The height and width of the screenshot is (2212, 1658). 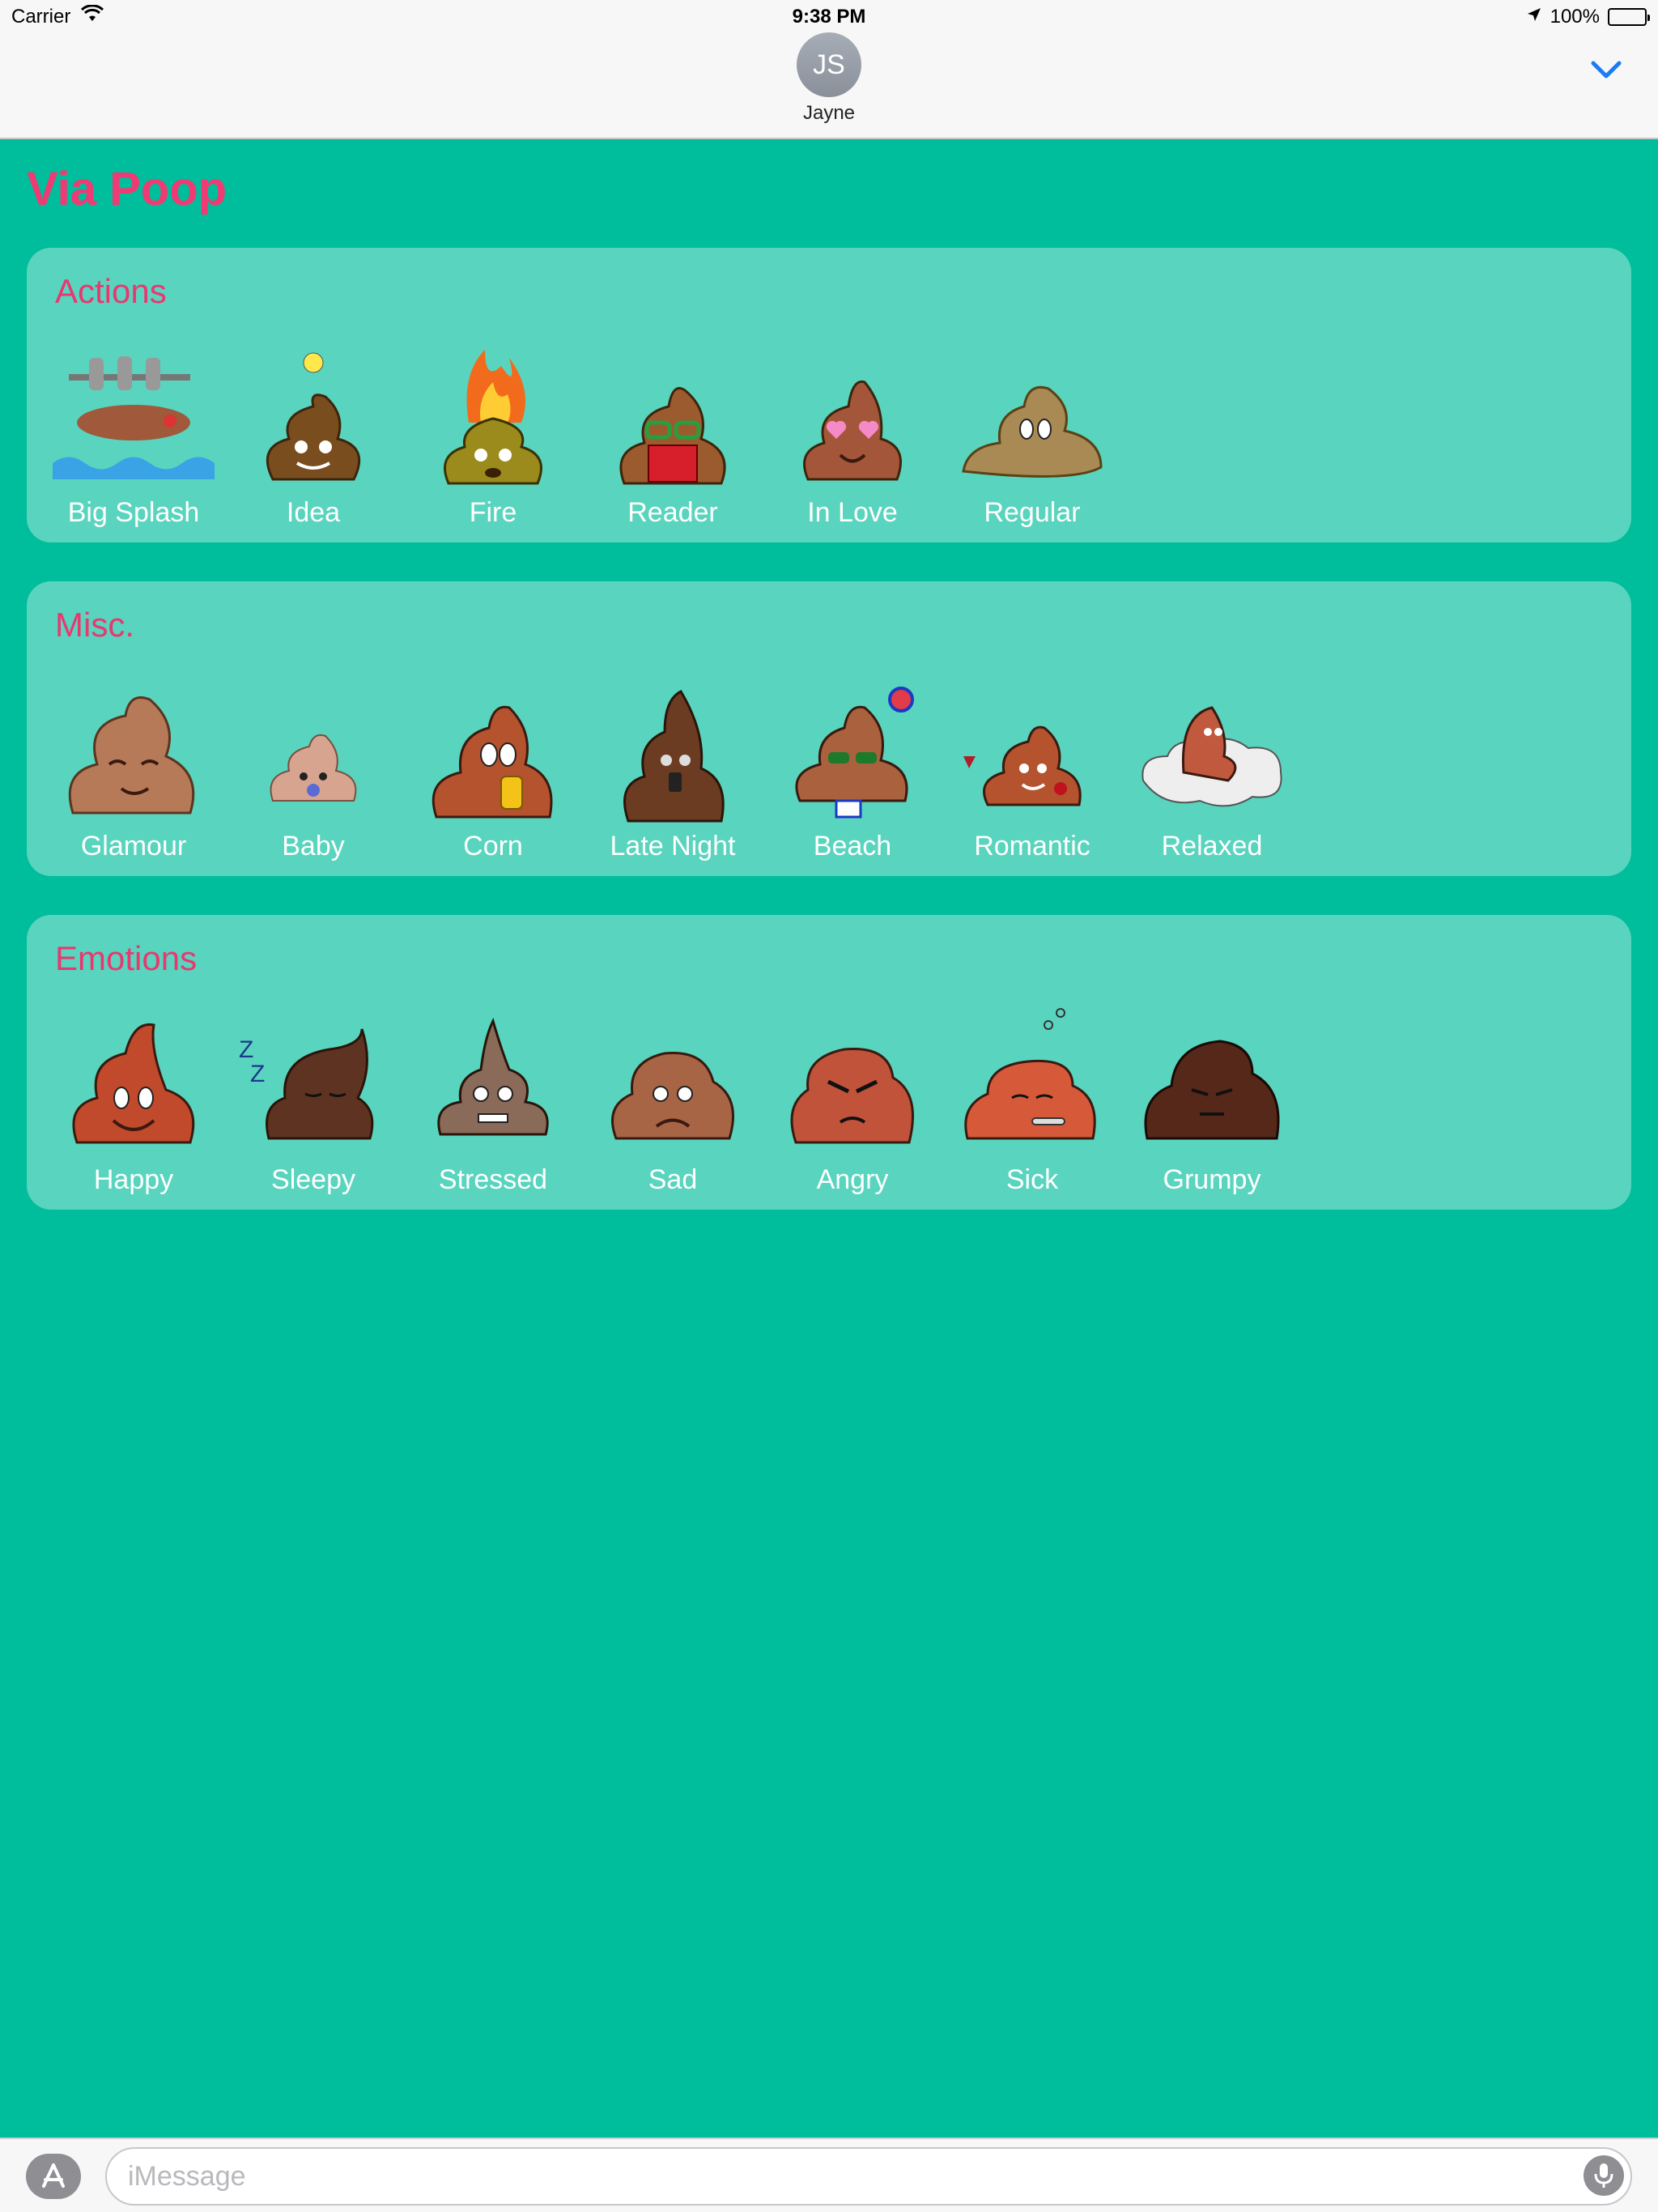 I want to click on sticker-label: In Love, so click(x=852, y=513).